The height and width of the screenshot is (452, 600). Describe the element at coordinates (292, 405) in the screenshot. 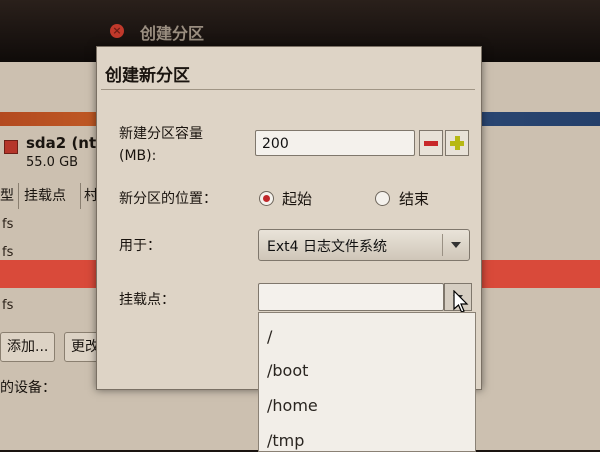

I see `mount-option-home: /home` at that location.